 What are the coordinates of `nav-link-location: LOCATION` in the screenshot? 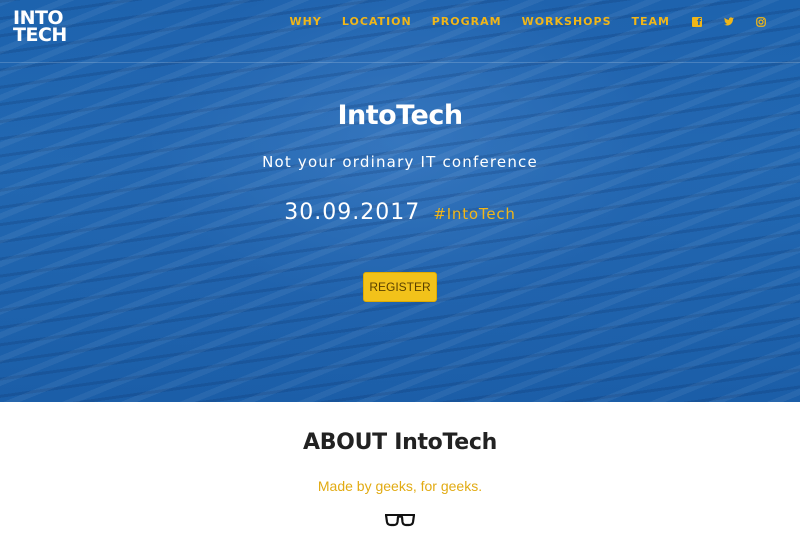 It's located at (377, 22).